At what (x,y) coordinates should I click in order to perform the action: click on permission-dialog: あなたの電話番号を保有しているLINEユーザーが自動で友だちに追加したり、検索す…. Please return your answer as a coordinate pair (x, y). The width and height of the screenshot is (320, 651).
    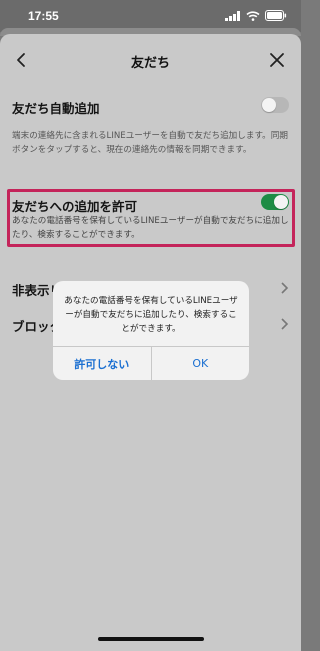
    Looking at the image, I should click on (151, 330).